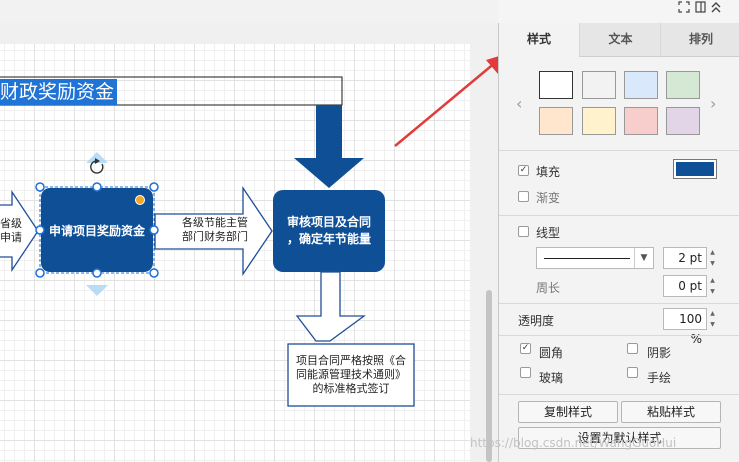  I want to click on opacity-input: 100 %, so click(685, 327).